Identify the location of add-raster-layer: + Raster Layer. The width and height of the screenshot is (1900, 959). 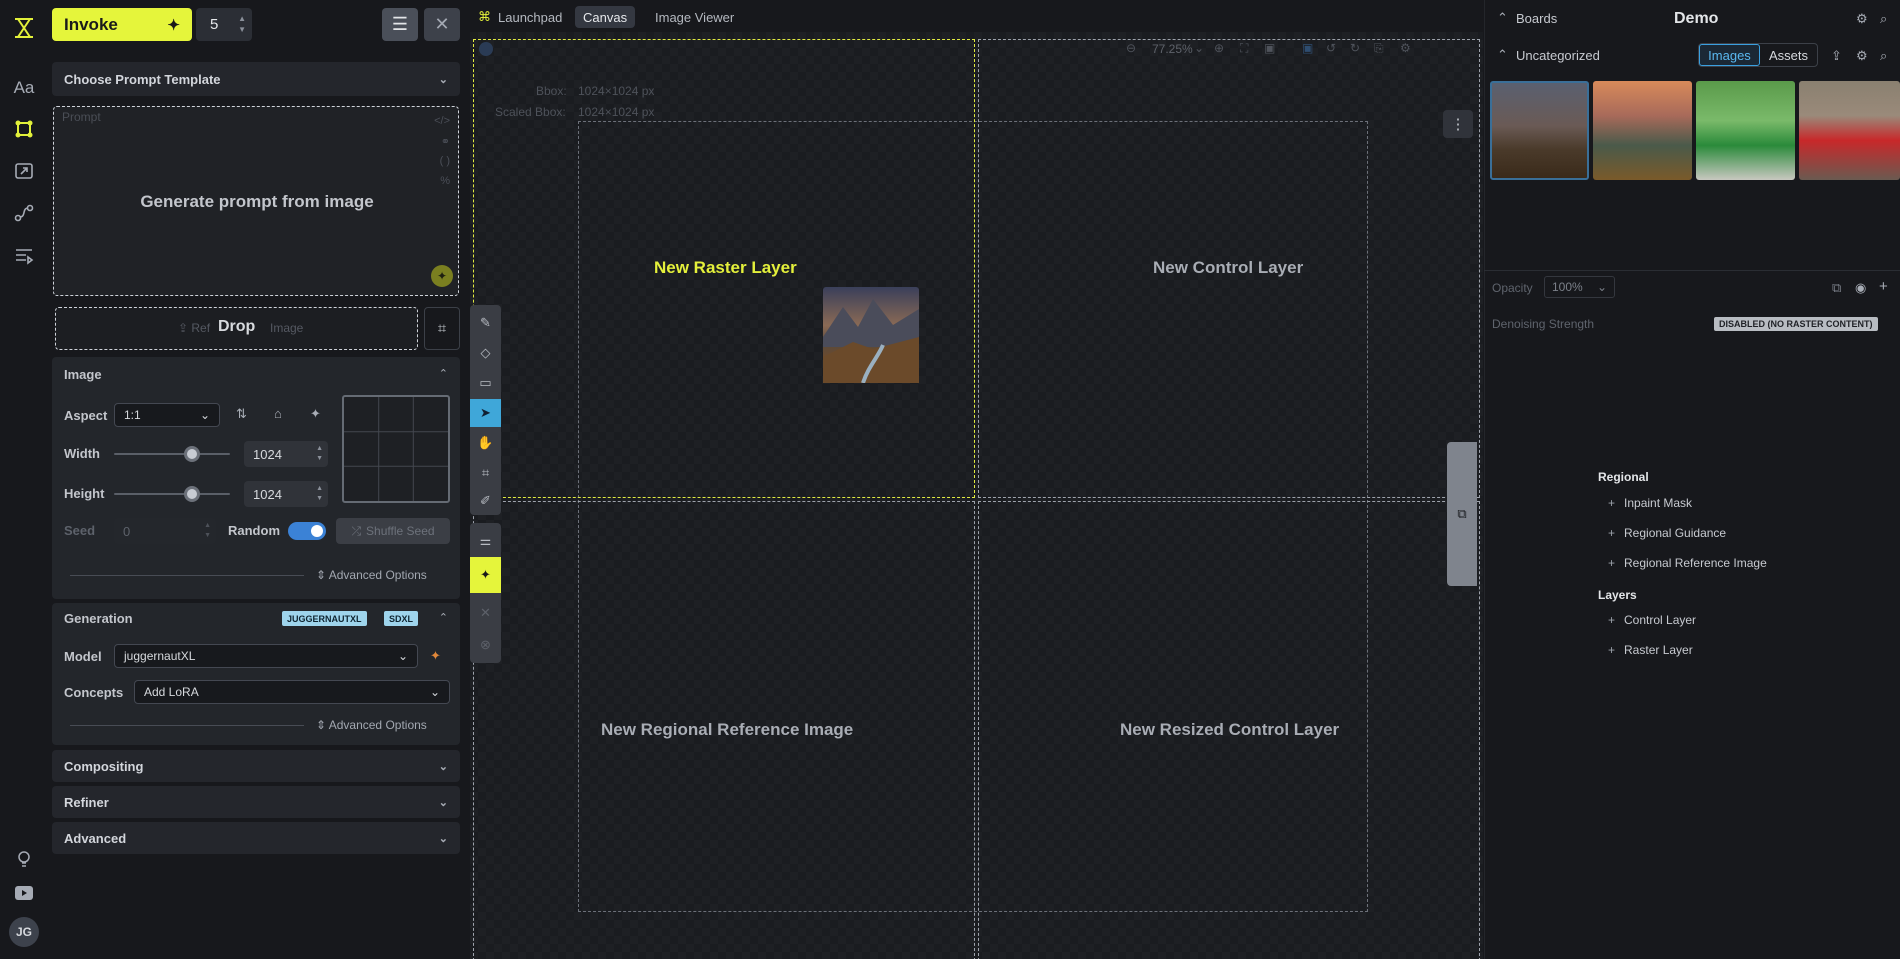
(1650, 650).